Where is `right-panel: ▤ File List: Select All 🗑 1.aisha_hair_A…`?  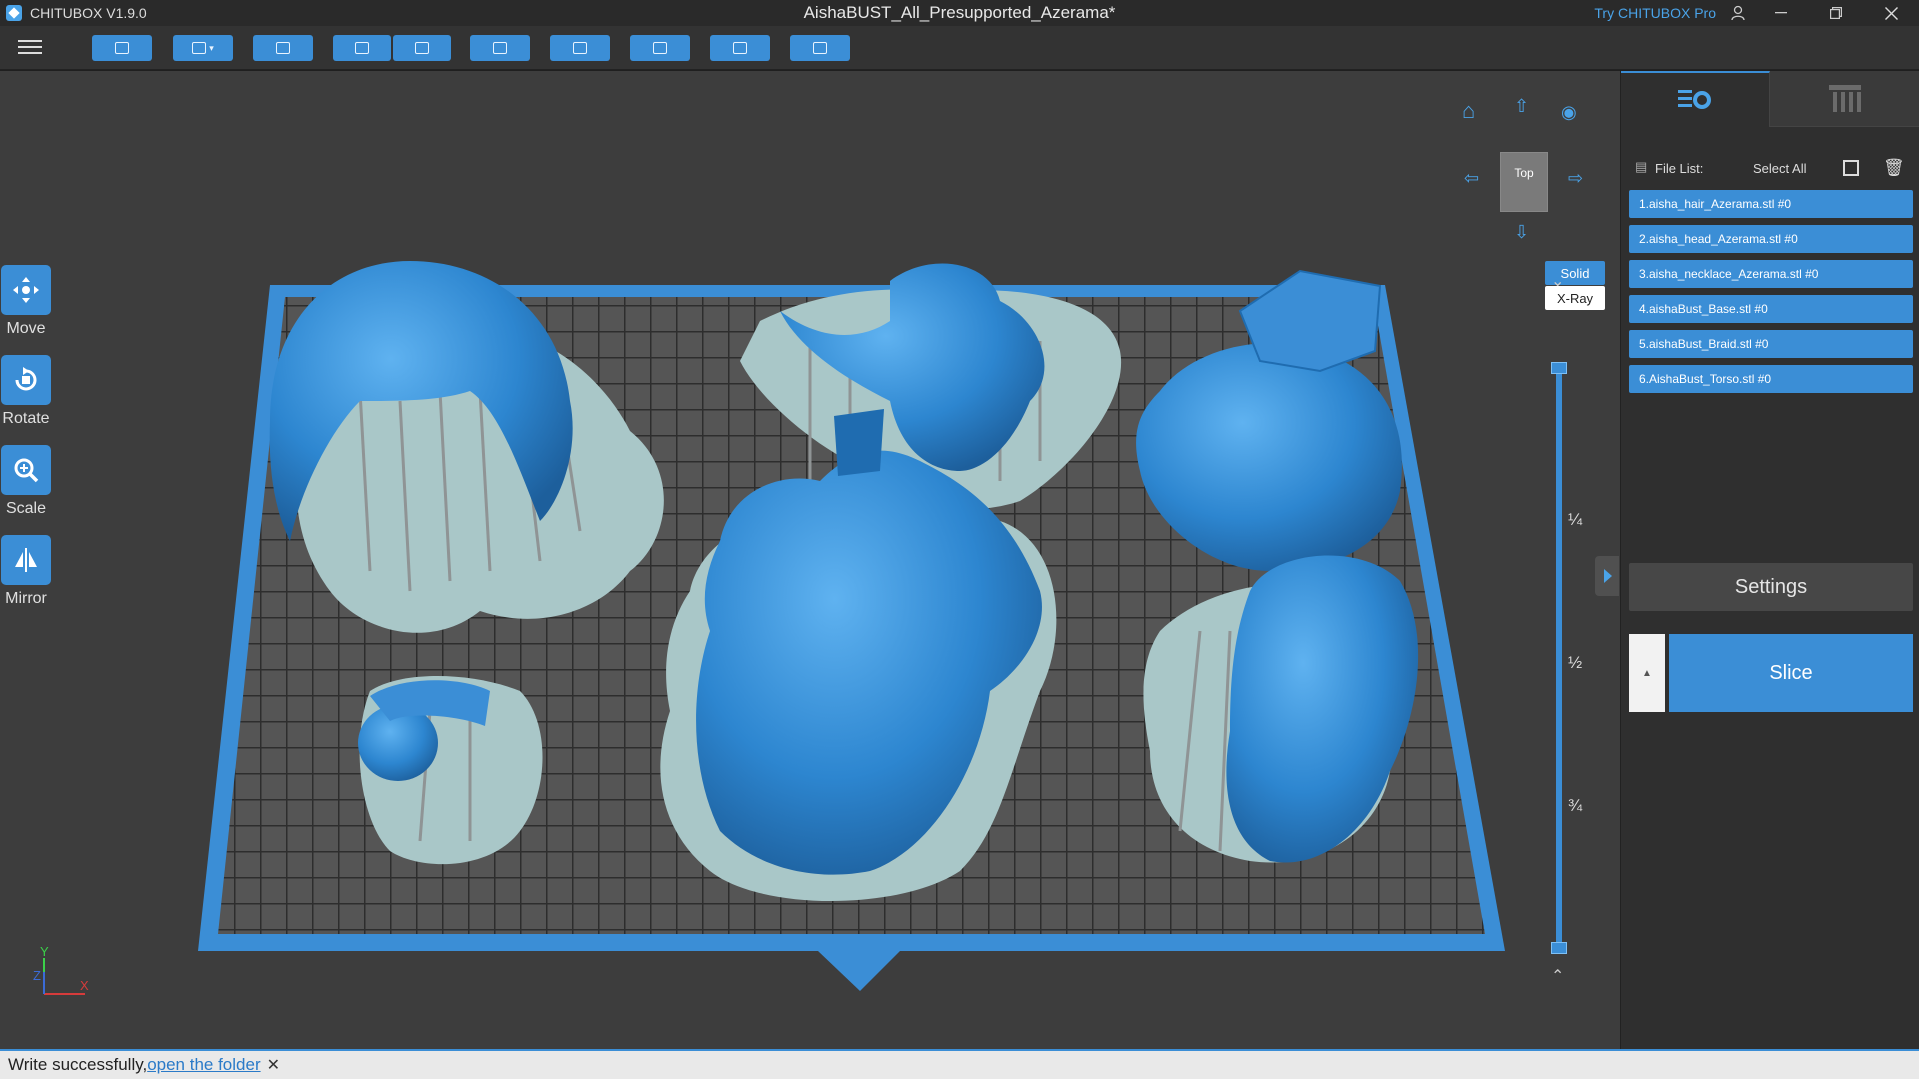
right-panel: ▤ File List: Select All 🗑 1.aisha_hair_A… is located at coordinates (1769, 560).